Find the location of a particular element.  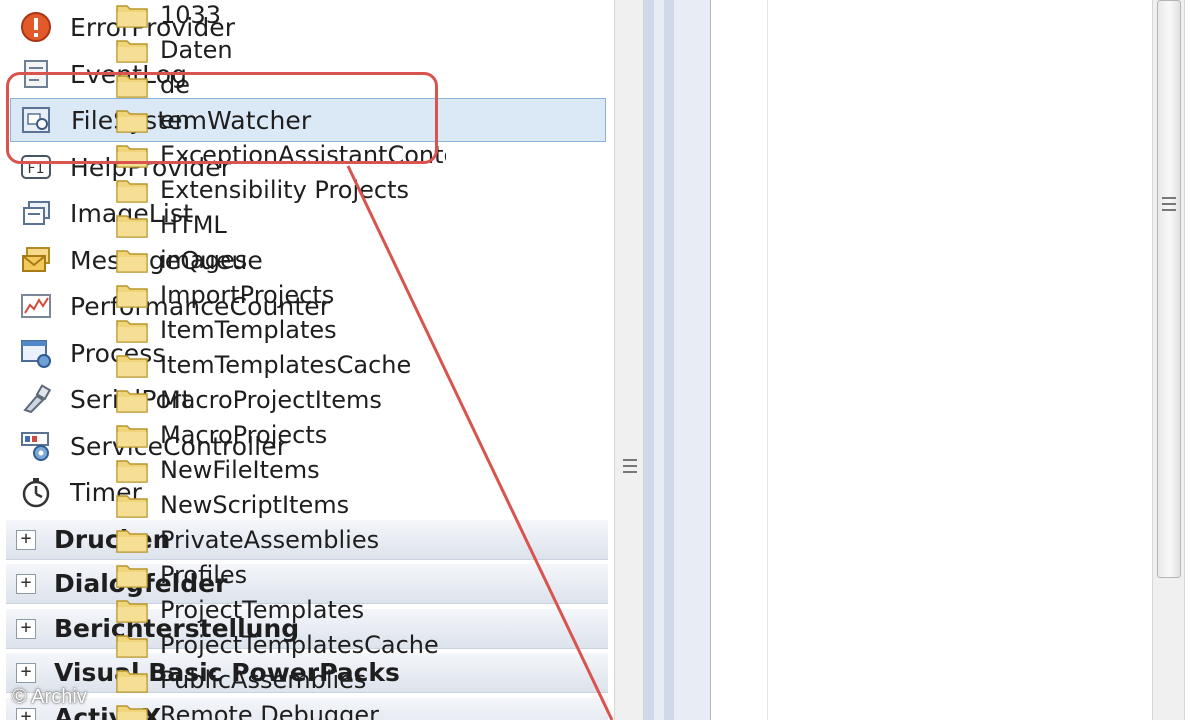

timer-icon is located at coordinates (36, 492).